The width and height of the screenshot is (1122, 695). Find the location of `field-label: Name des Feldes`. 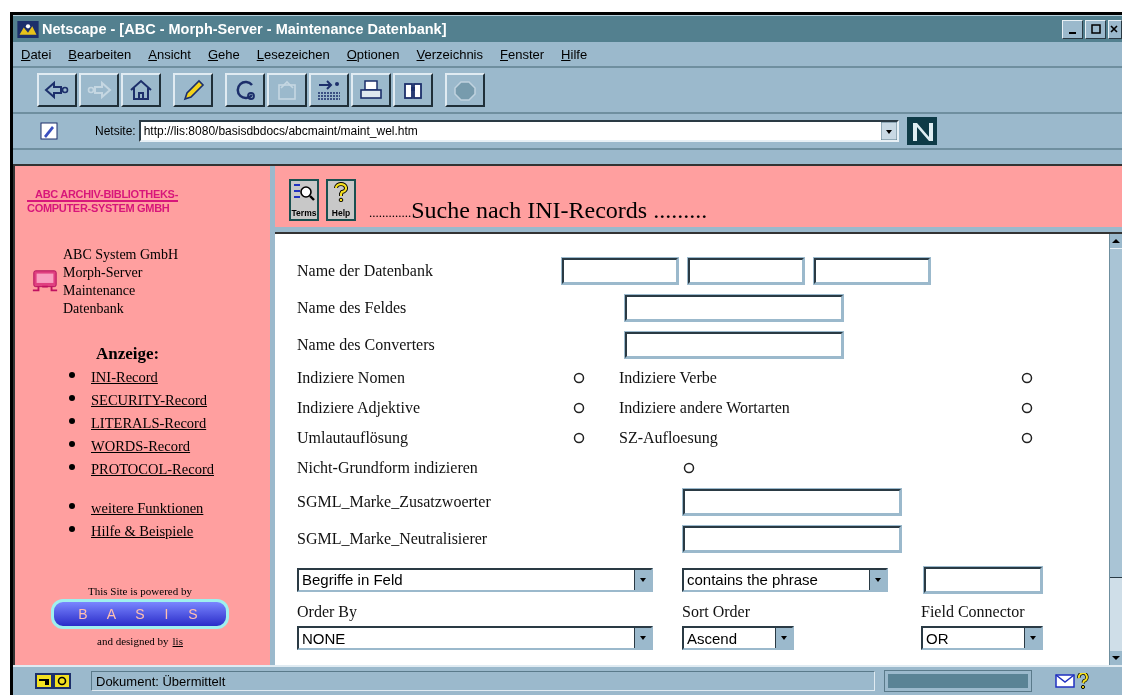

field-label: Name des Feldes is located at coordinates (352, 307).